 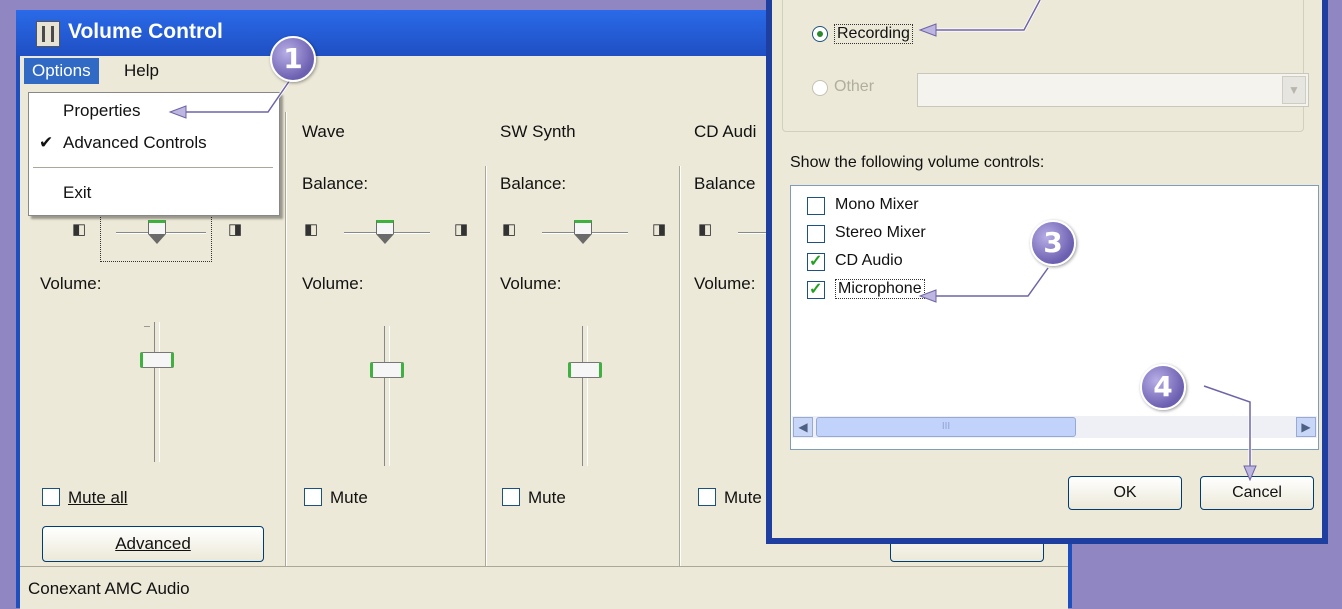 I want to click on callout-badge-3: 3, so click(x=1053, y=243).